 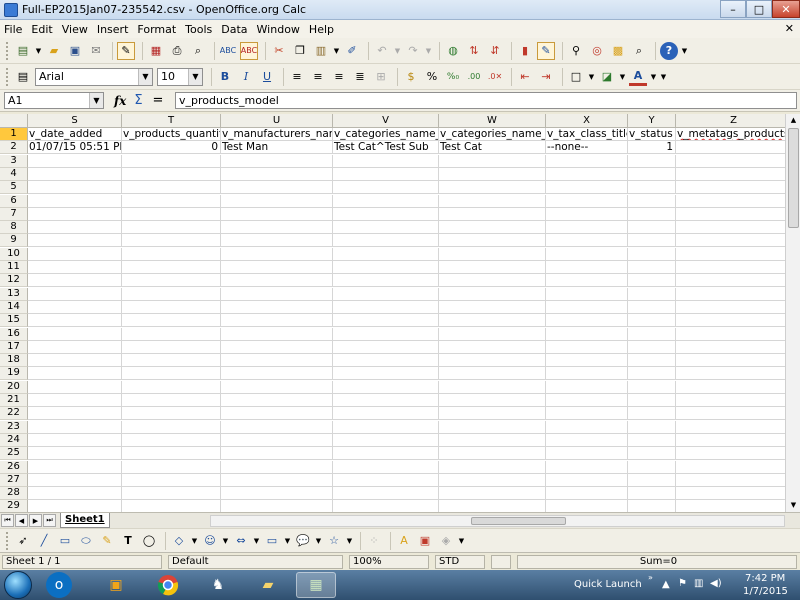 I want to click on sum-icon: Σ, so click(x=138, y=100).